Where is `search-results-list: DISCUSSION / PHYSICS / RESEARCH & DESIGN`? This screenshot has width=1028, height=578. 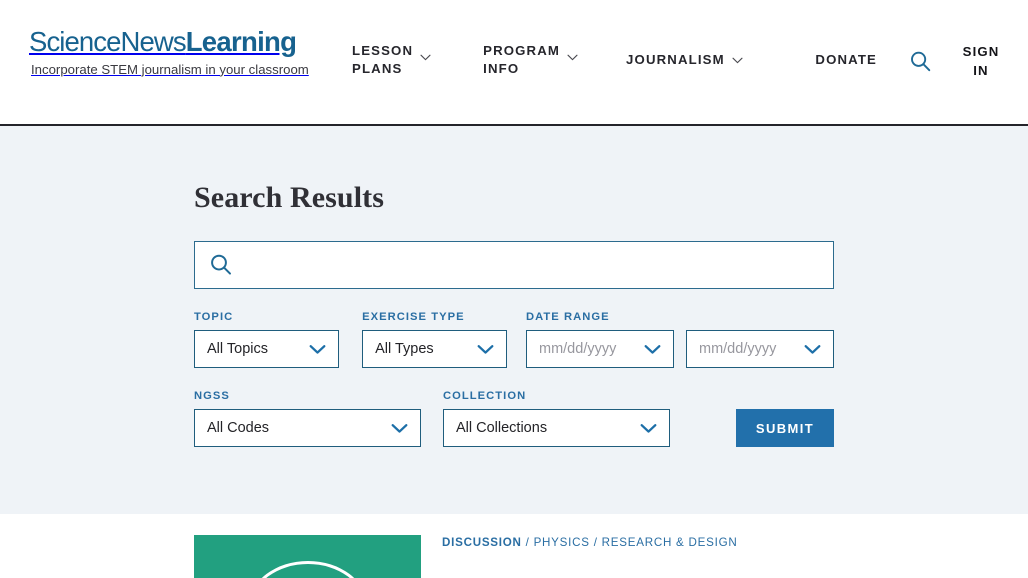
search-results-list: DISCUSSION / PHYSICS / RESEARCH & DESIGN is located at coordinates (514, 546).